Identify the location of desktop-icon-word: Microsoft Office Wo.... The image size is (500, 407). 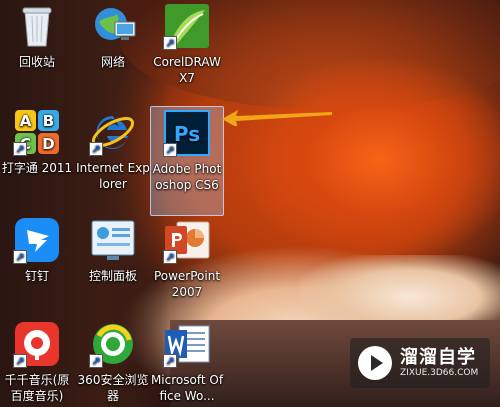
(187, 362).